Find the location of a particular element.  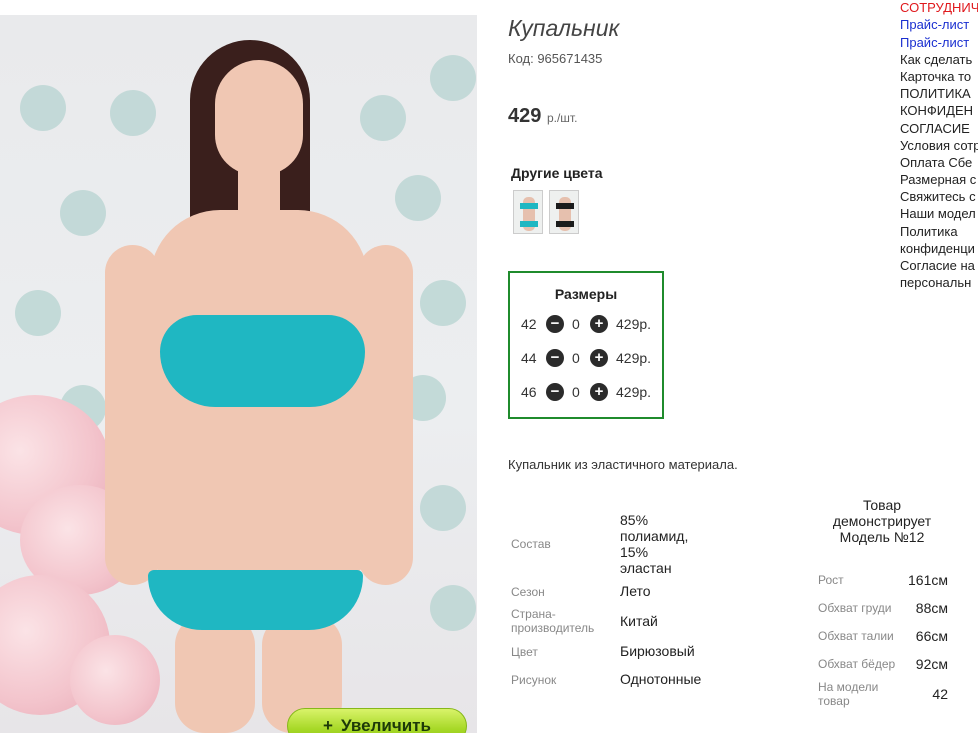

spec-value: Однотонные is located at coordinates (661, 679).